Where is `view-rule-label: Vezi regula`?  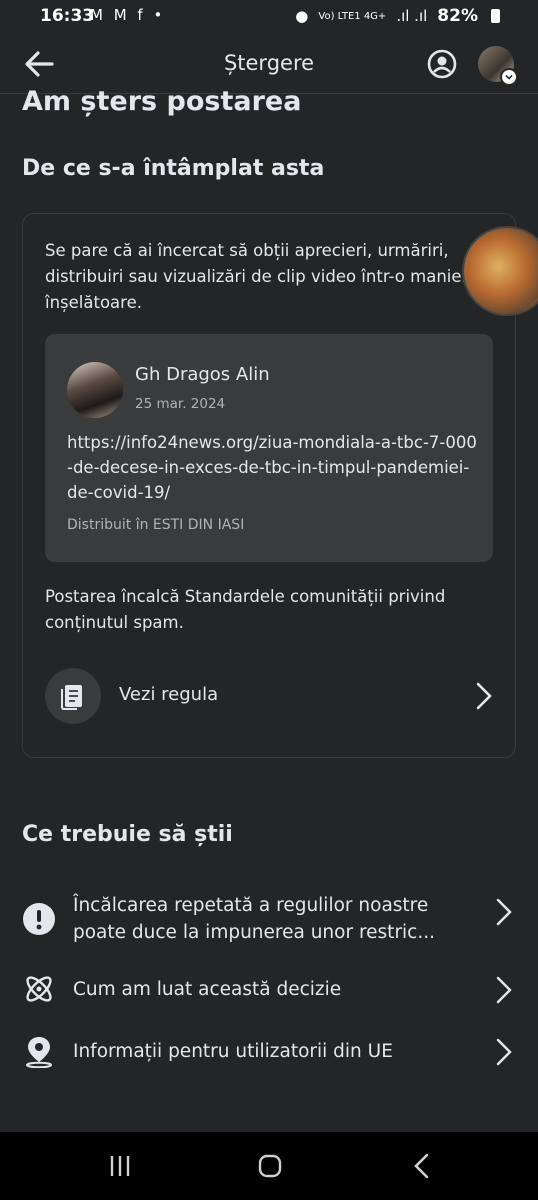
view-rule-label: Vezi regula is located at coordinates (169, 694).